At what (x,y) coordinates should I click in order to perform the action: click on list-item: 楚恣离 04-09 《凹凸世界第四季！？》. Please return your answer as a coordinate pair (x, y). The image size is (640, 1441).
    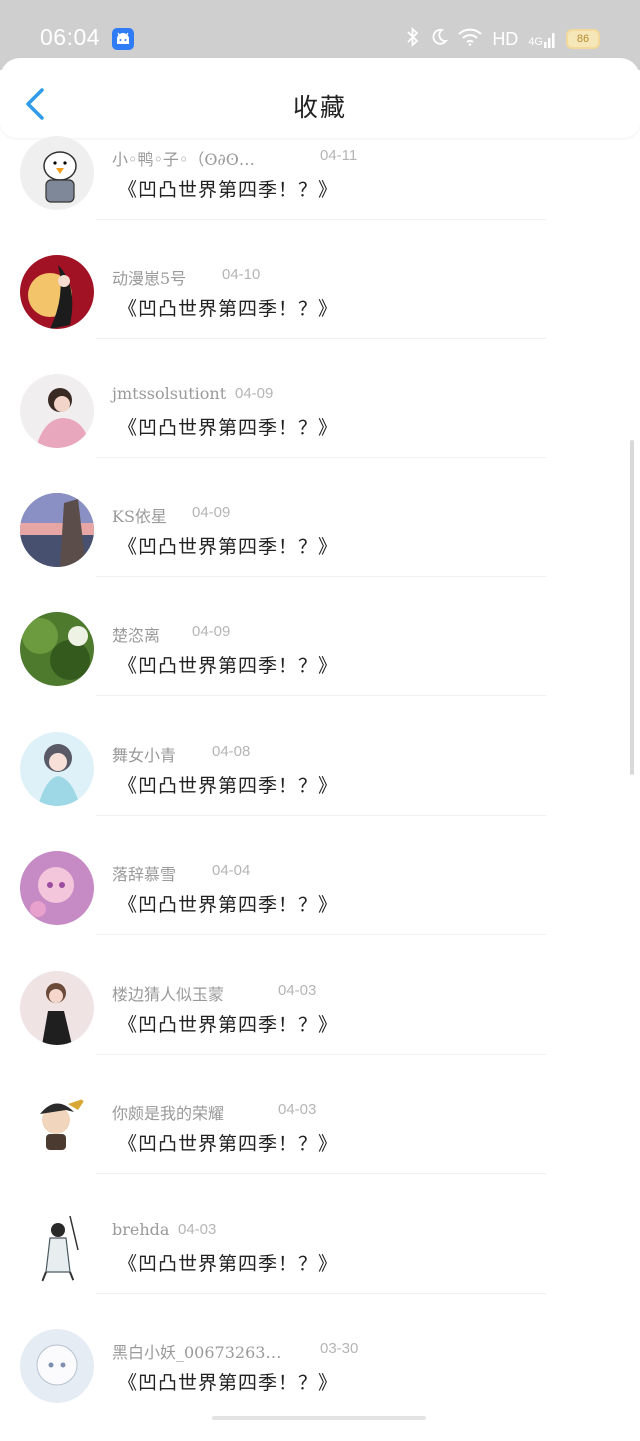
    Looking at the image, I should click on (320, 664).